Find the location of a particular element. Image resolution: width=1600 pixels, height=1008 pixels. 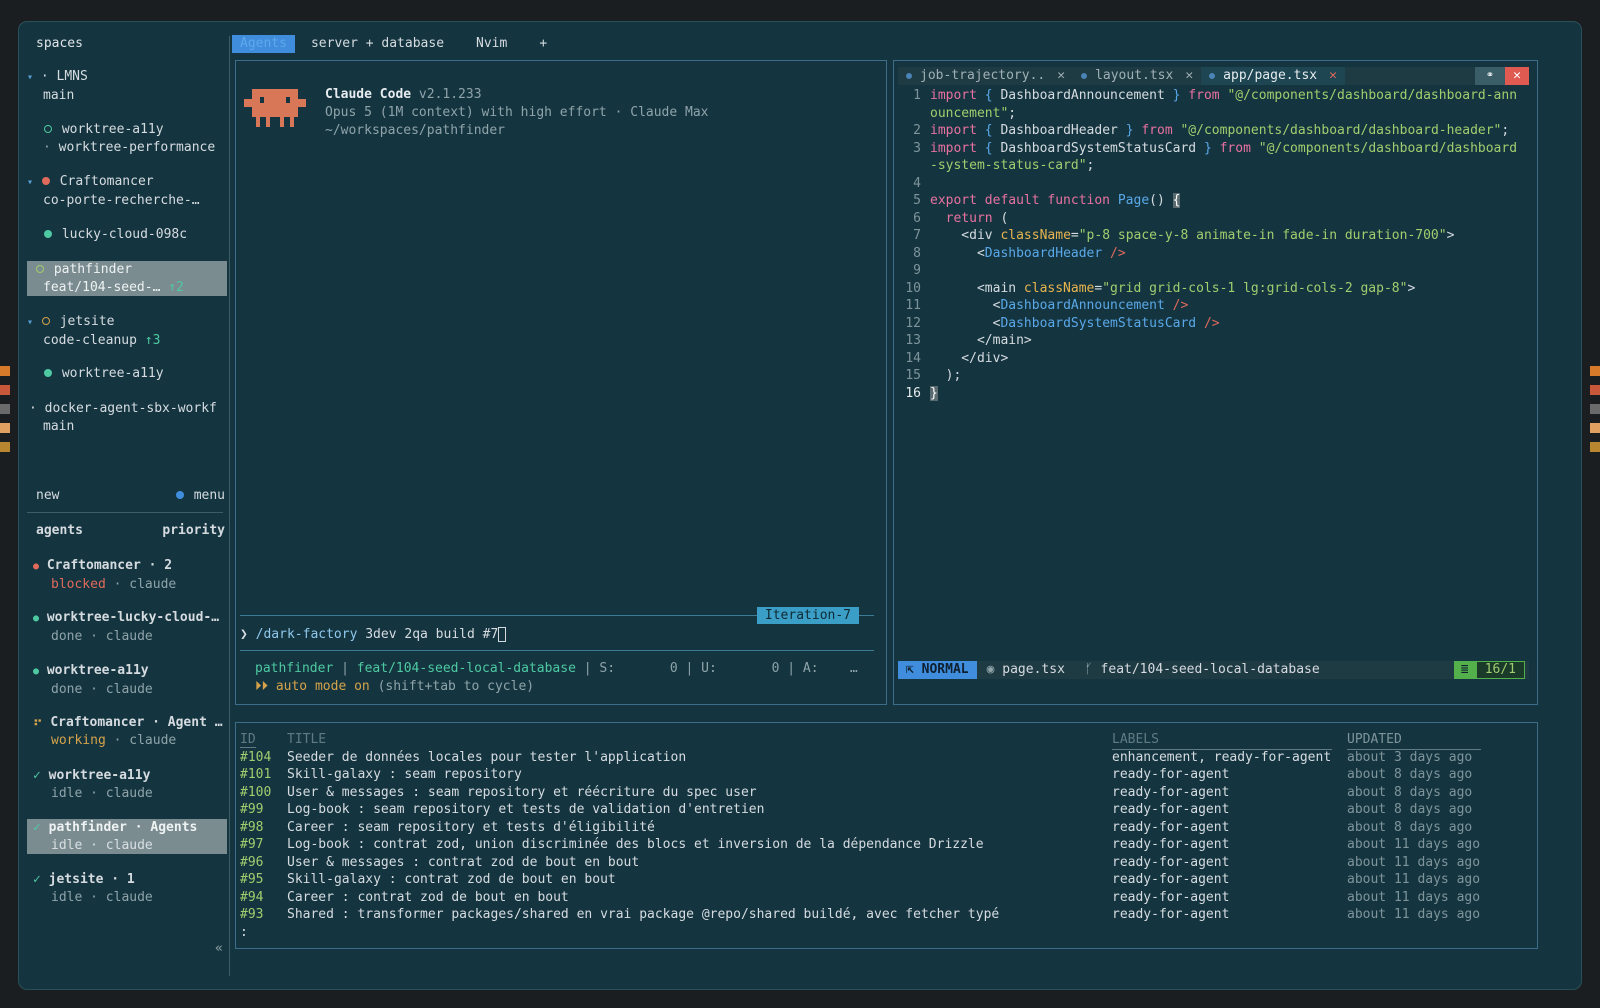

agent-item: ✓ worktree-a11y idle · claude is located at coordinates (127, 785).